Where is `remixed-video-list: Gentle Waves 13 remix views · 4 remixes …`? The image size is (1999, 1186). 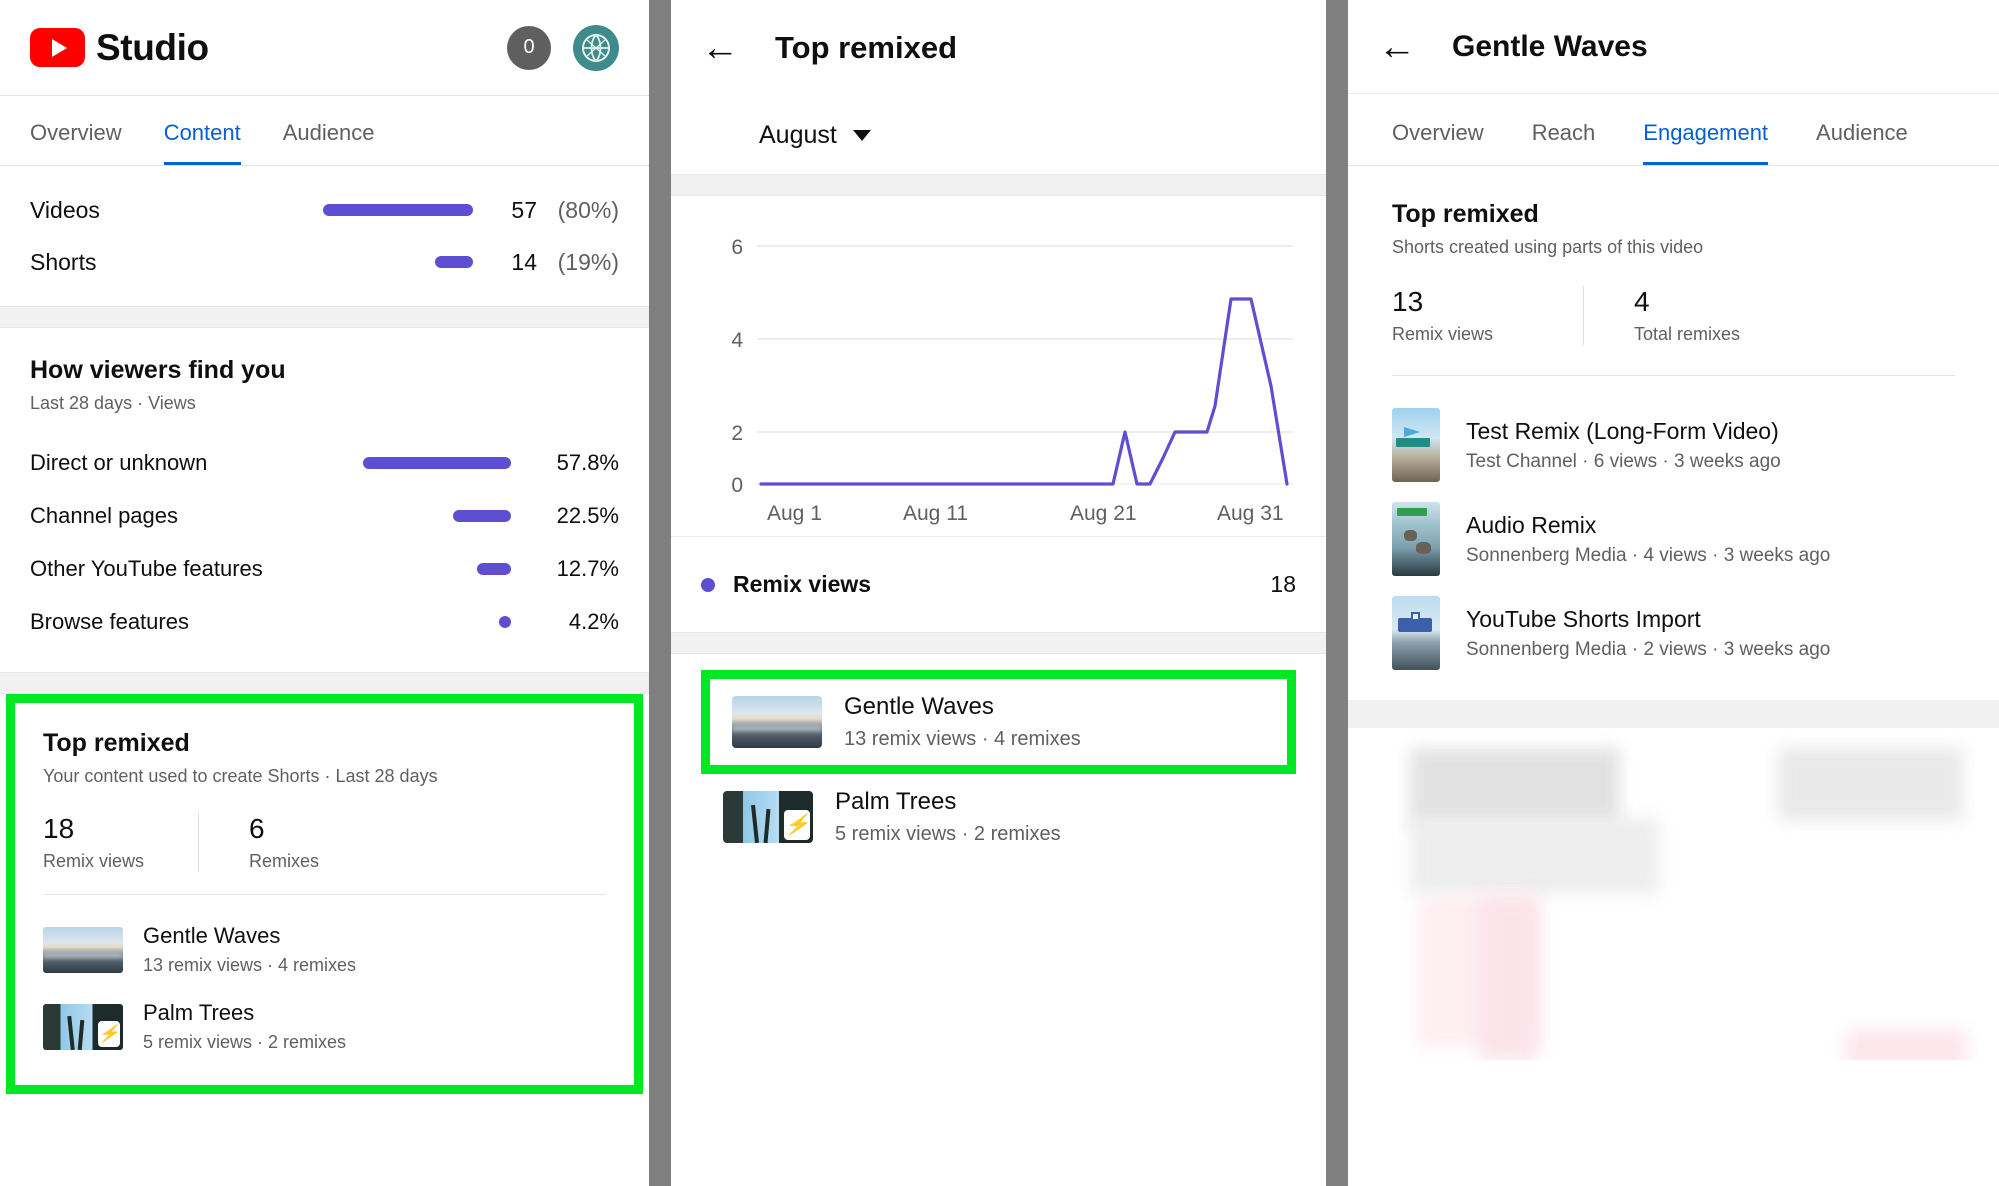 remixed-video-list: Gentle Waves 13 remix views · 4 remixes … is located at coordinates (998, 757).